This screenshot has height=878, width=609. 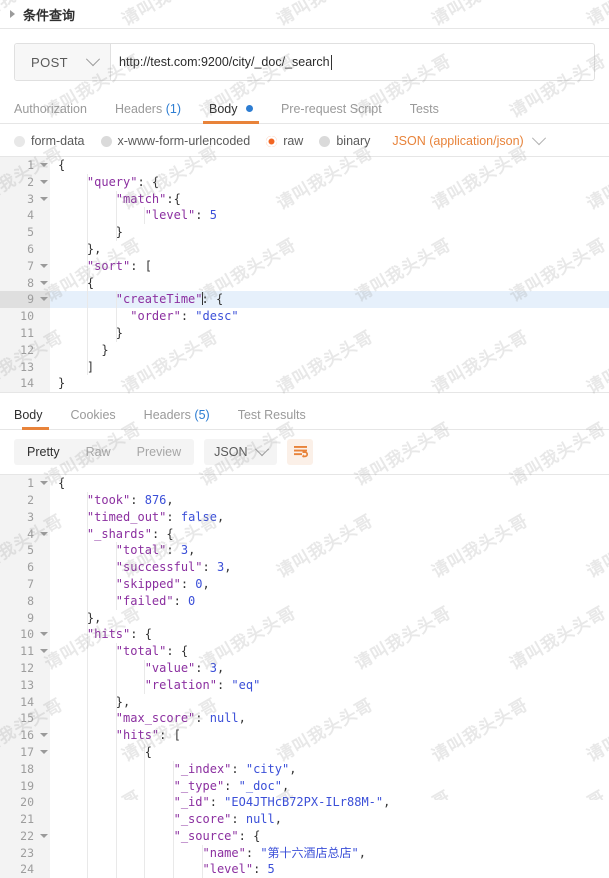 What do you see at coordinates (304, 517) in the screenshot?
I see `code-line: 3 "timed_out": false,` at bounding box center [304, 517].